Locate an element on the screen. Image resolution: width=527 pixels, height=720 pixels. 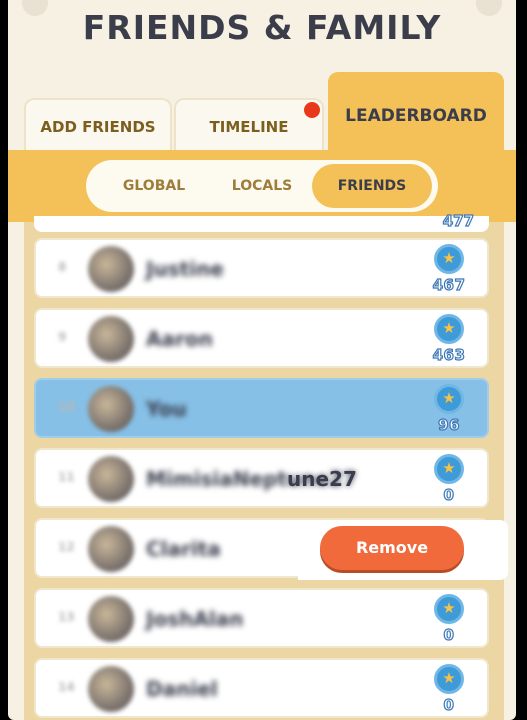
score-value: 96 is located at coordinates (448, 424).